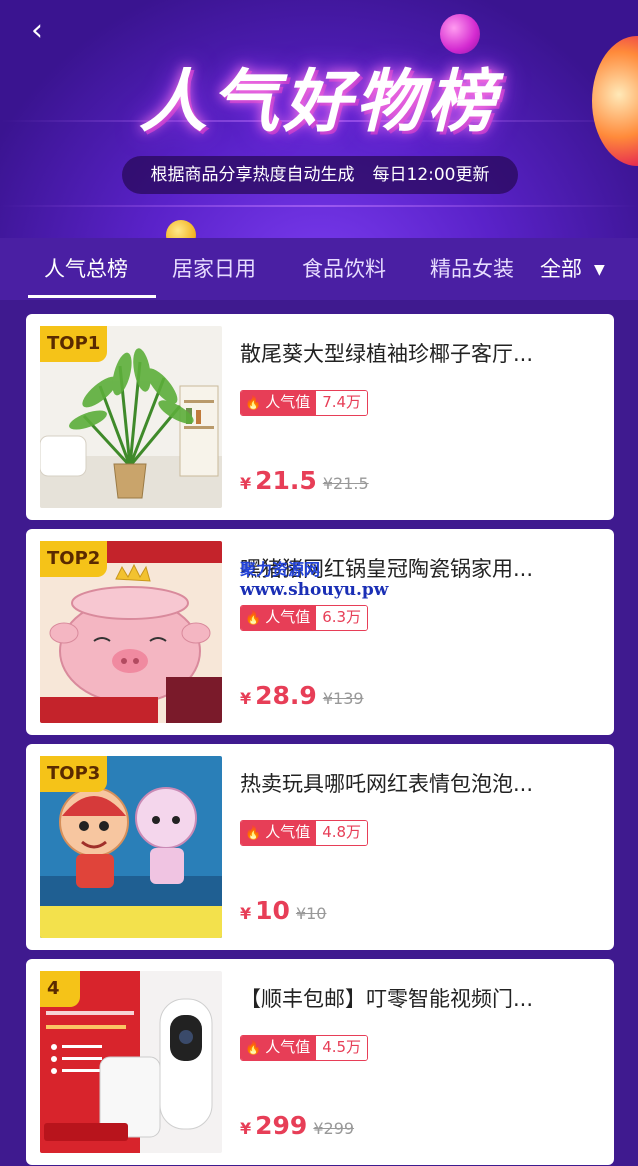 This screenshot has height=1166, width=638. What do you see at coordinates (92, 296) in the screenshot?
I see `active-tab-indicator` at bounding box center [92, 296].